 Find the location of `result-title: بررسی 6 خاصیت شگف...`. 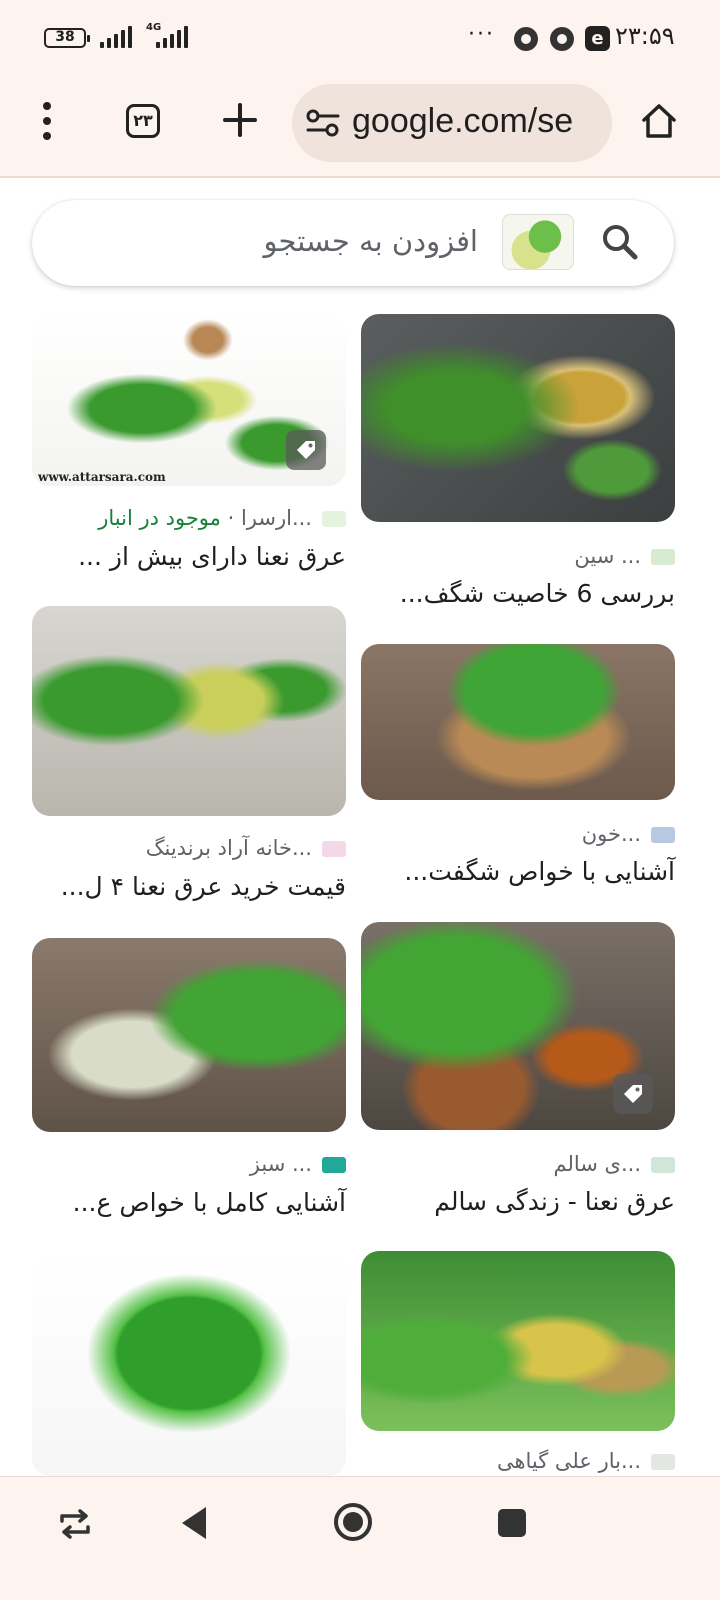

result-title: بررسی 6 خاصیت شگف... is located at coordinates (537, 593).